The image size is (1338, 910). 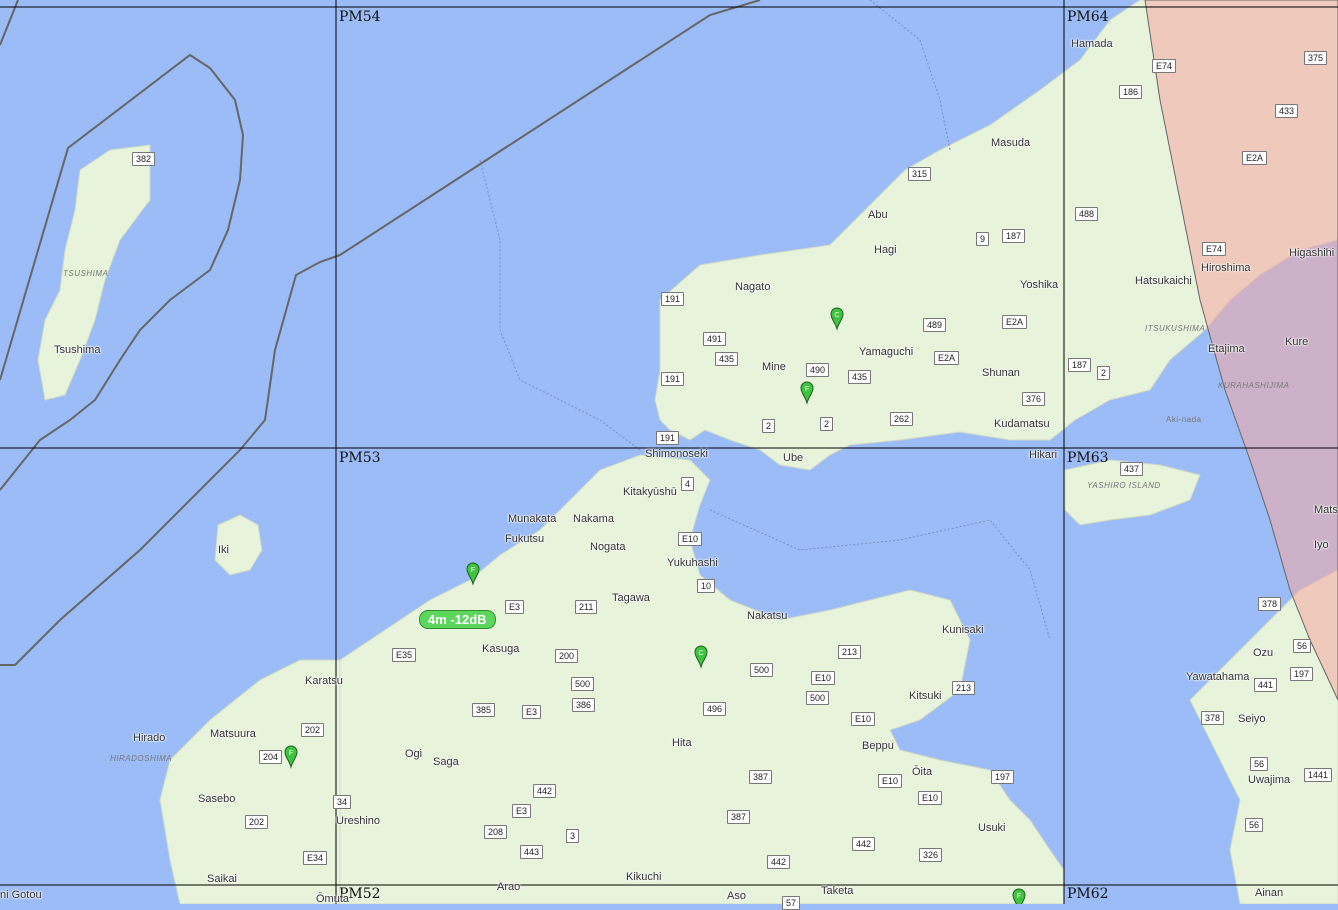 What do you see at coordinates (1087, 214) in the screenshot?
I see `route-shield: 488` at bounding box center [1087, 214].